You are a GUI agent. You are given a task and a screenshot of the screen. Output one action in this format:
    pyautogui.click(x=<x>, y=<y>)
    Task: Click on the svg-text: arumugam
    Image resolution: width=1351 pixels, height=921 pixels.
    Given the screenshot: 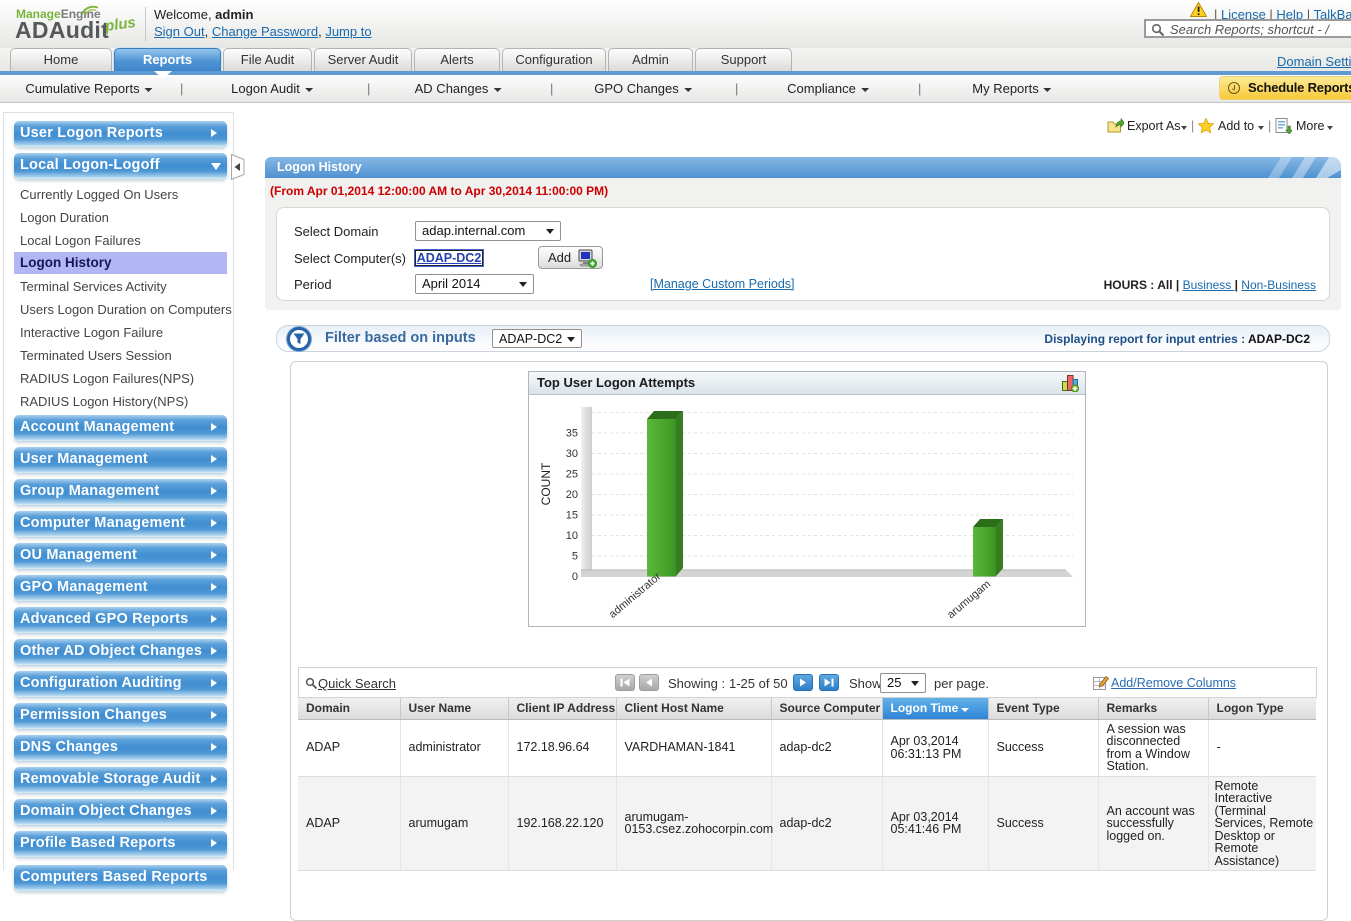 What is the action you would take?
    pyautogui.click(x=969, y=599)
    